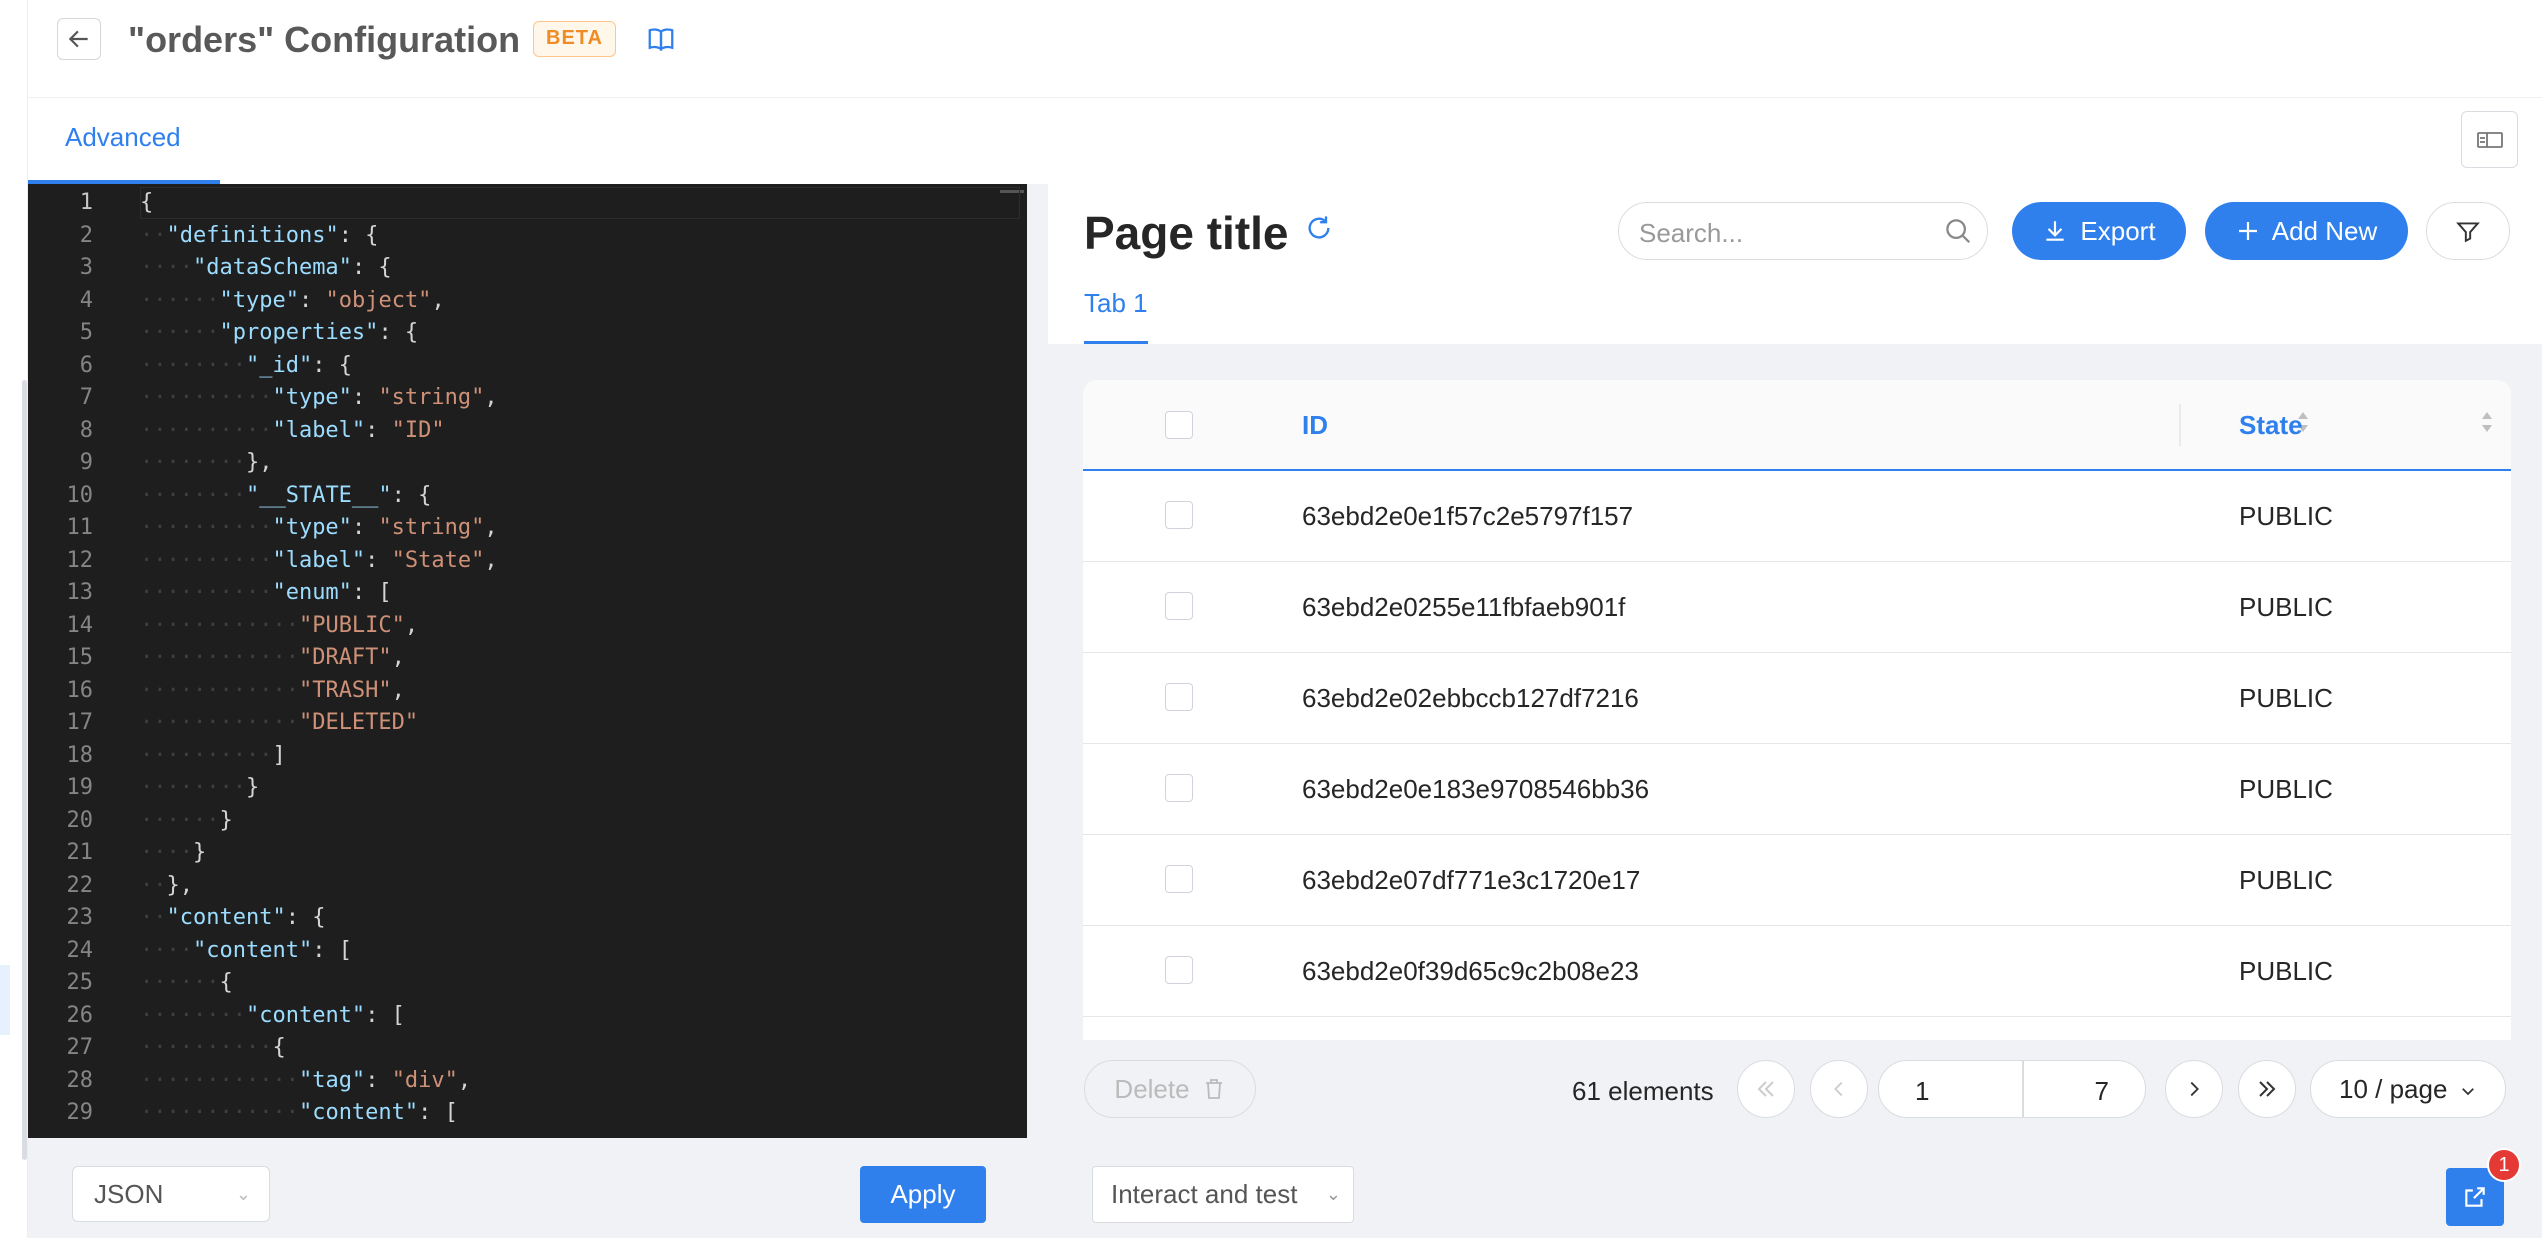 Image resolution: width=2542 pixels, height=1238 pixels. I want to click on current-page: 1, so click(1922, 1091).